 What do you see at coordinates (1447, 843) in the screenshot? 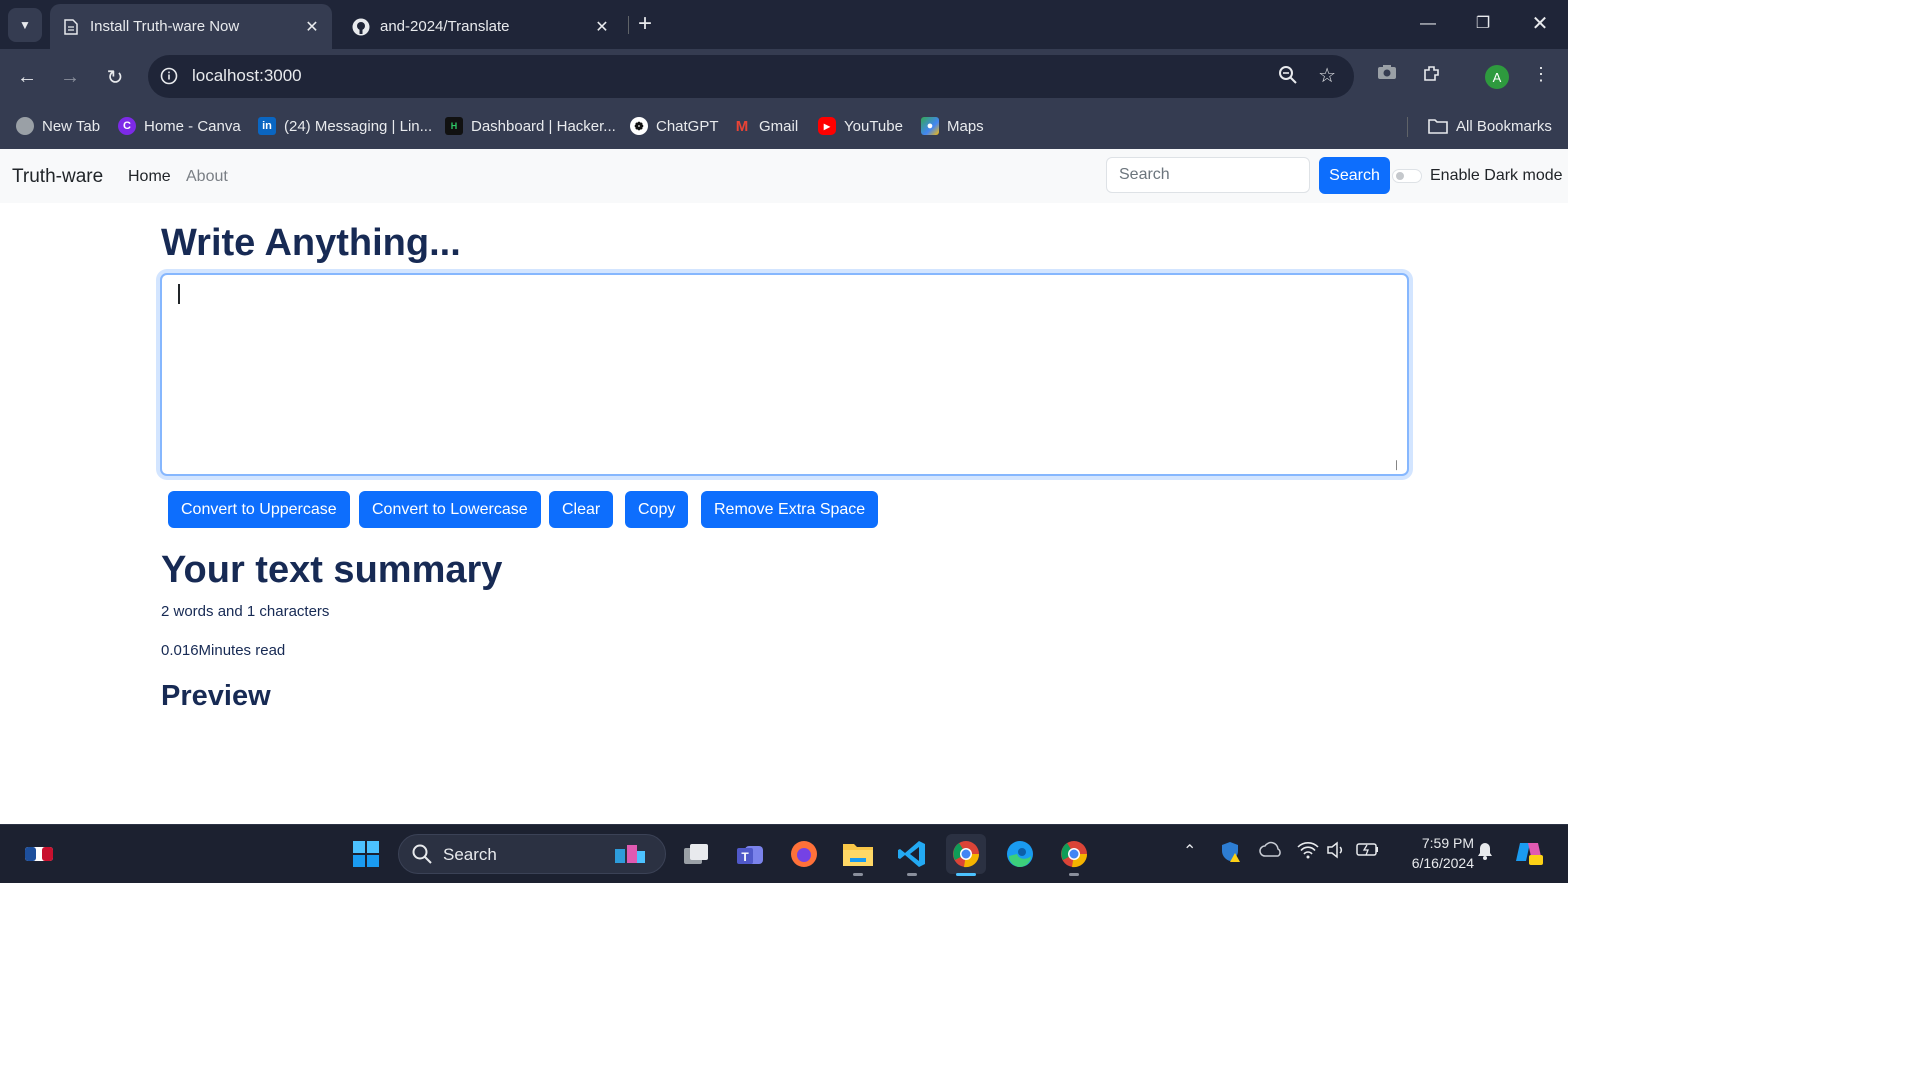
I see `clock-time: 7:59 PM` at bounding box center [1447, 843].